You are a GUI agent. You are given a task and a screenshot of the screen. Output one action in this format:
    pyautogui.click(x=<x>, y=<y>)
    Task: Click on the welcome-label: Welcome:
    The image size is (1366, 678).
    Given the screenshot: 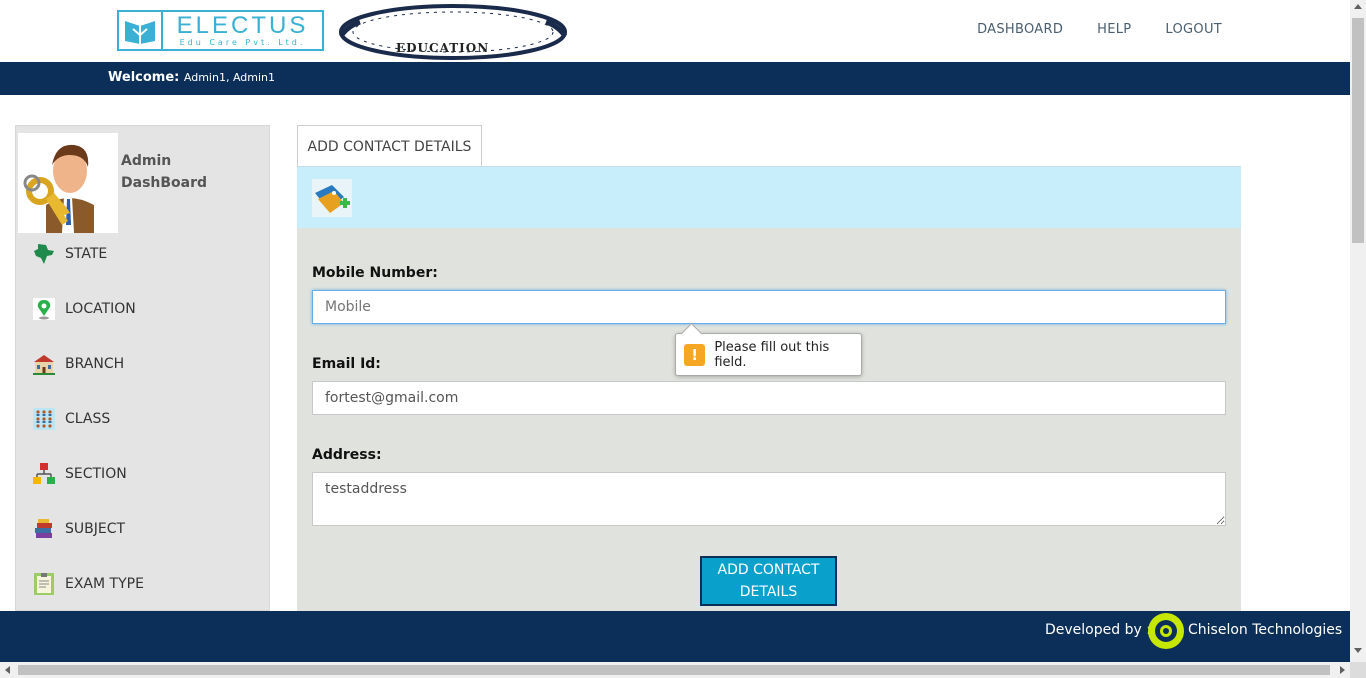 What is the action you would take?
    pyautogui.click(x=144, y=77)
    